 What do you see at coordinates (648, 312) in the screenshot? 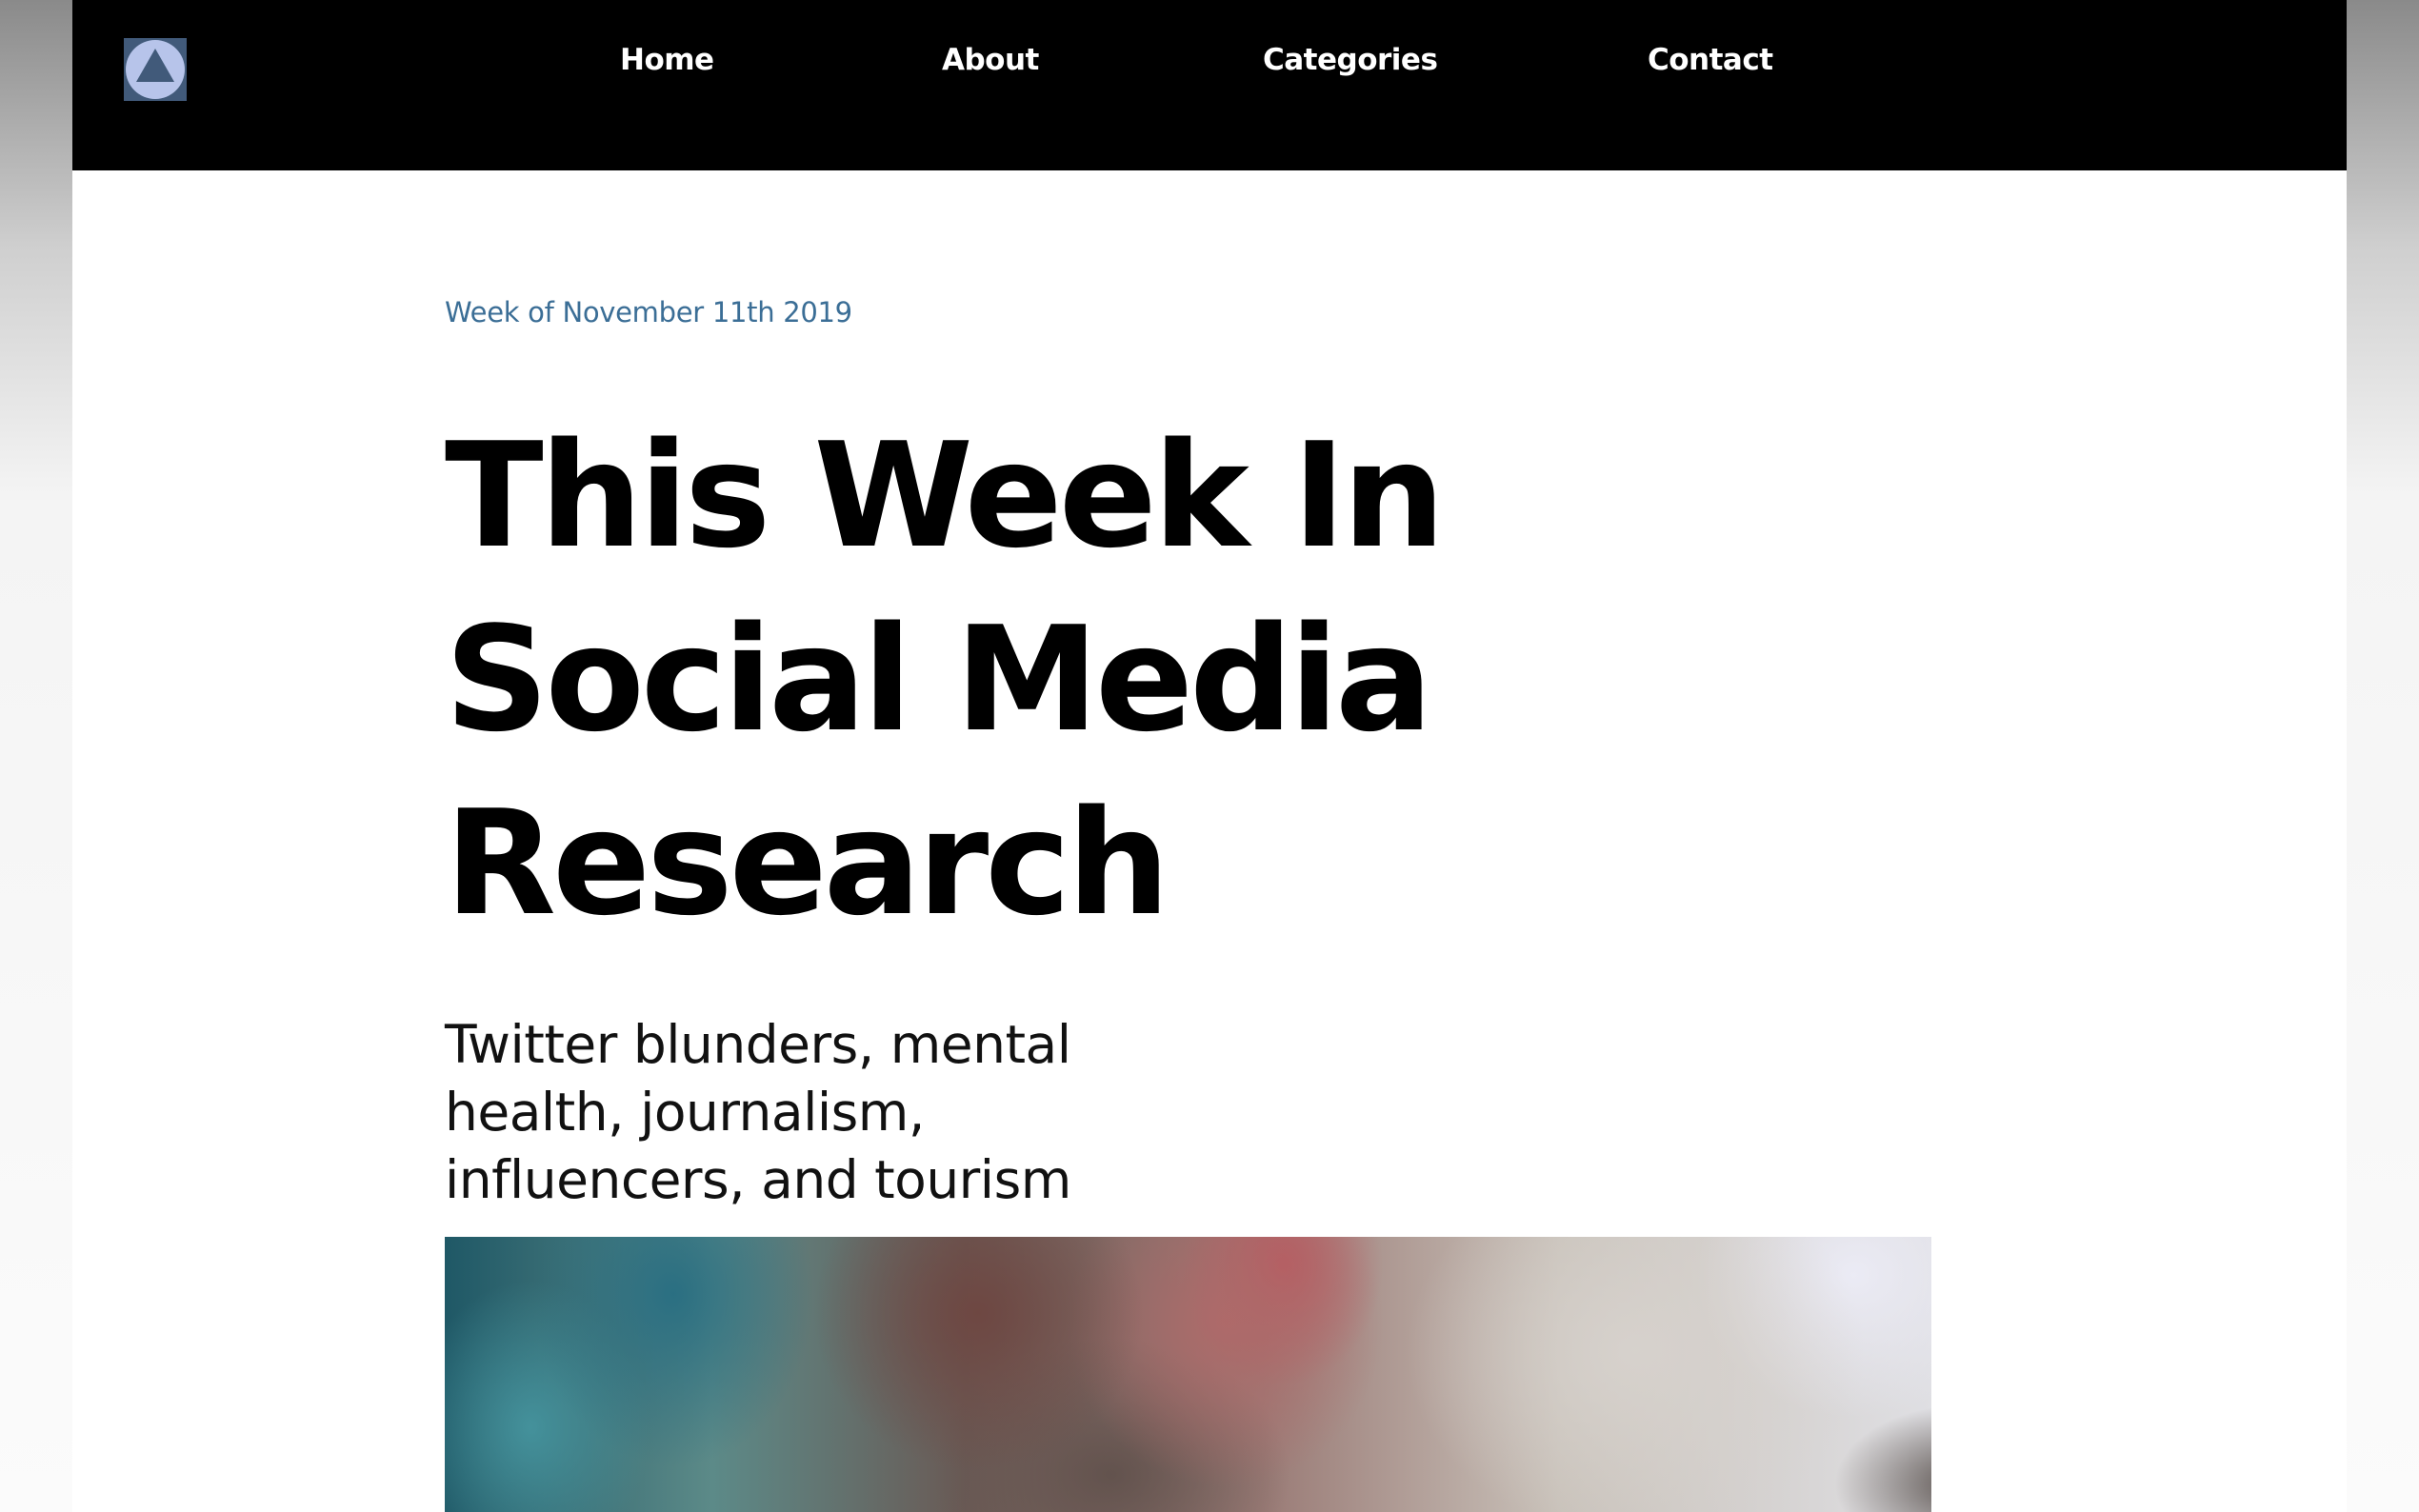
I see `article-date: Week of November 11th 2019` at bounding box center [648, 312].